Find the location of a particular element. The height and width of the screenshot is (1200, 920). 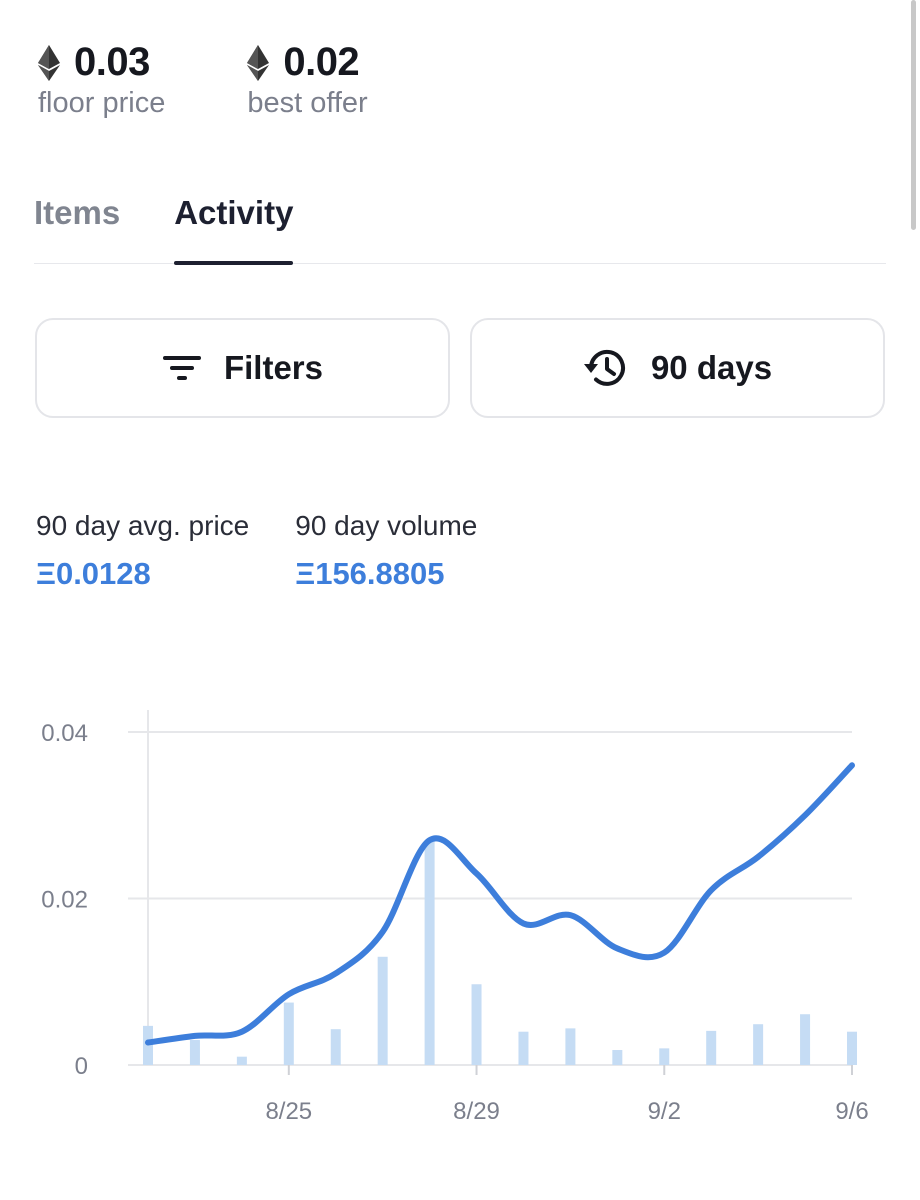

volume-value: Ξ156.8805 is located at coordinates (370, 573).